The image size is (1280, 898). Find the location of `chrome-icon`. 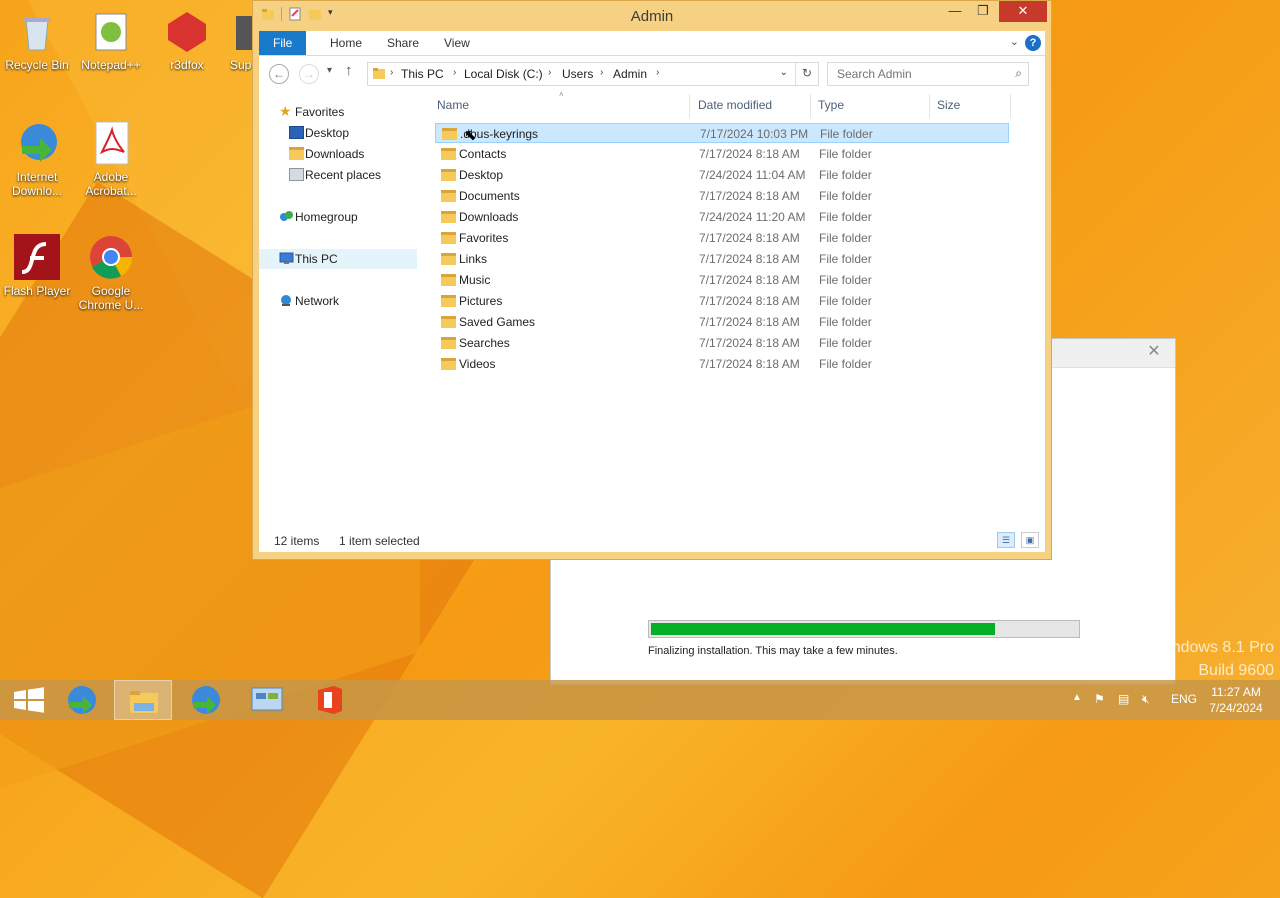

chrome-icon is located at coordinates (111, 257).